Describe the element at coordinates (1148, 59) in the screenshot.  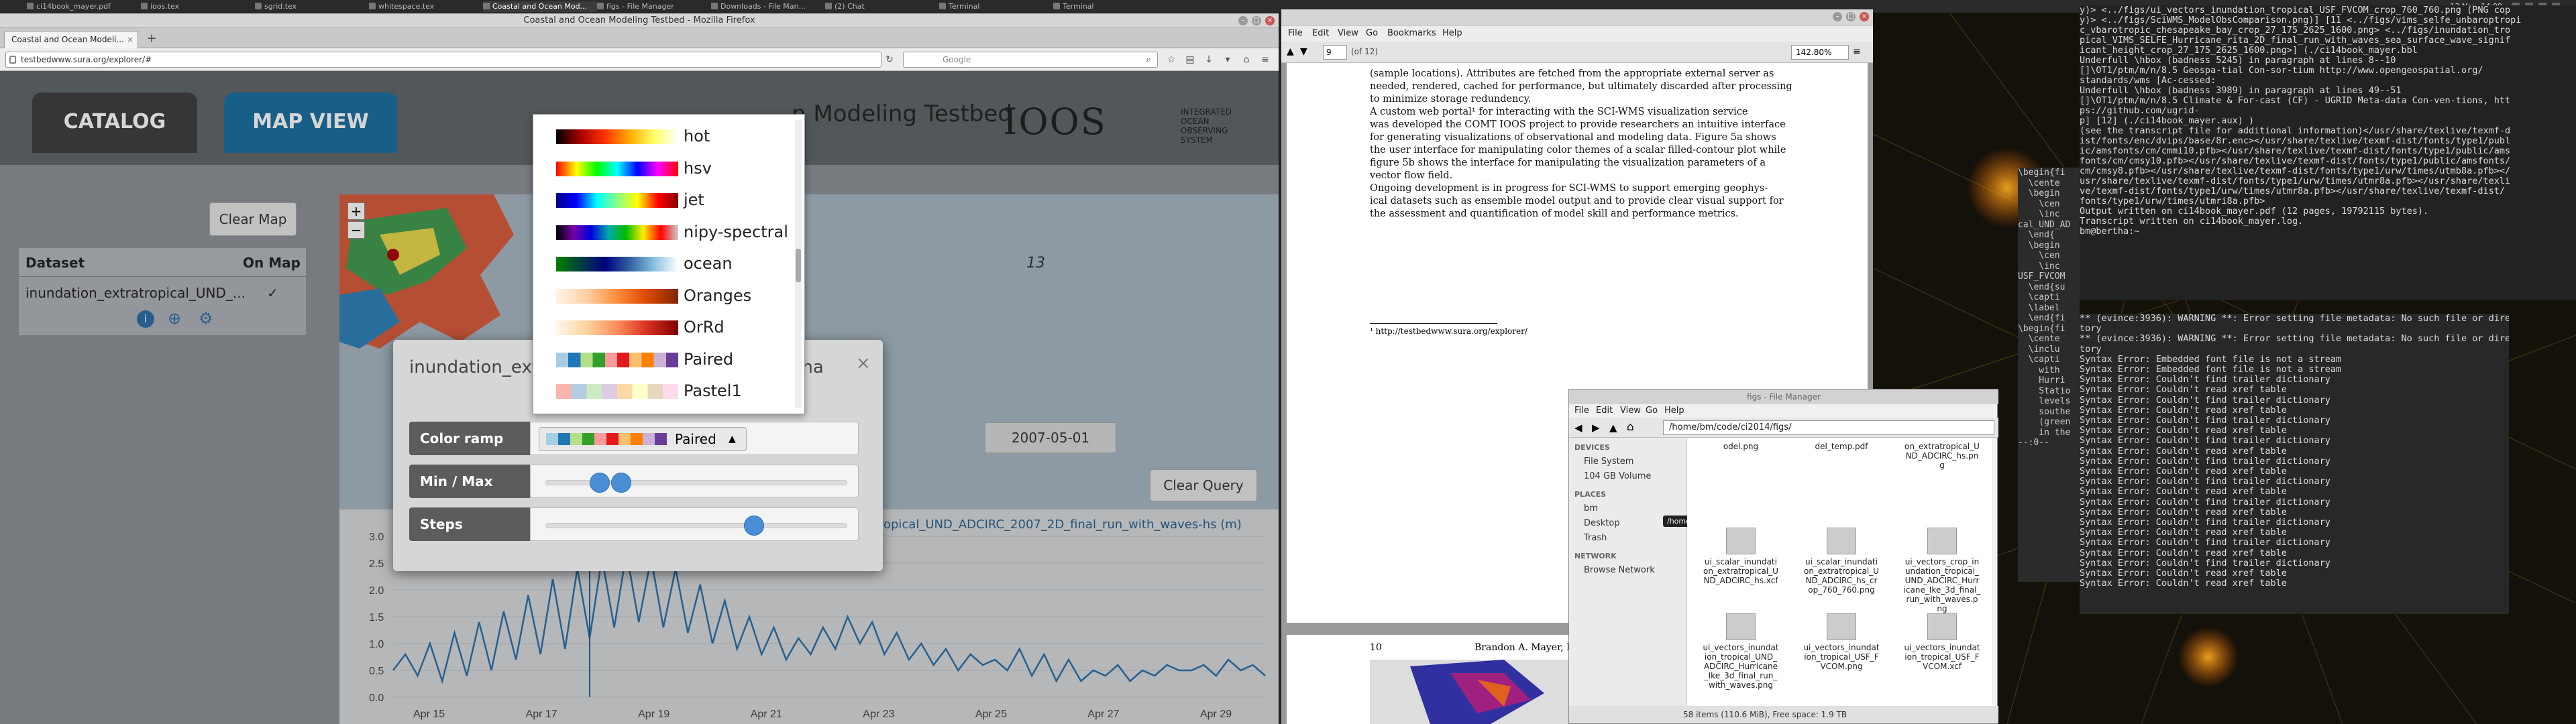
I see `search-icon: ⌕` at that location.